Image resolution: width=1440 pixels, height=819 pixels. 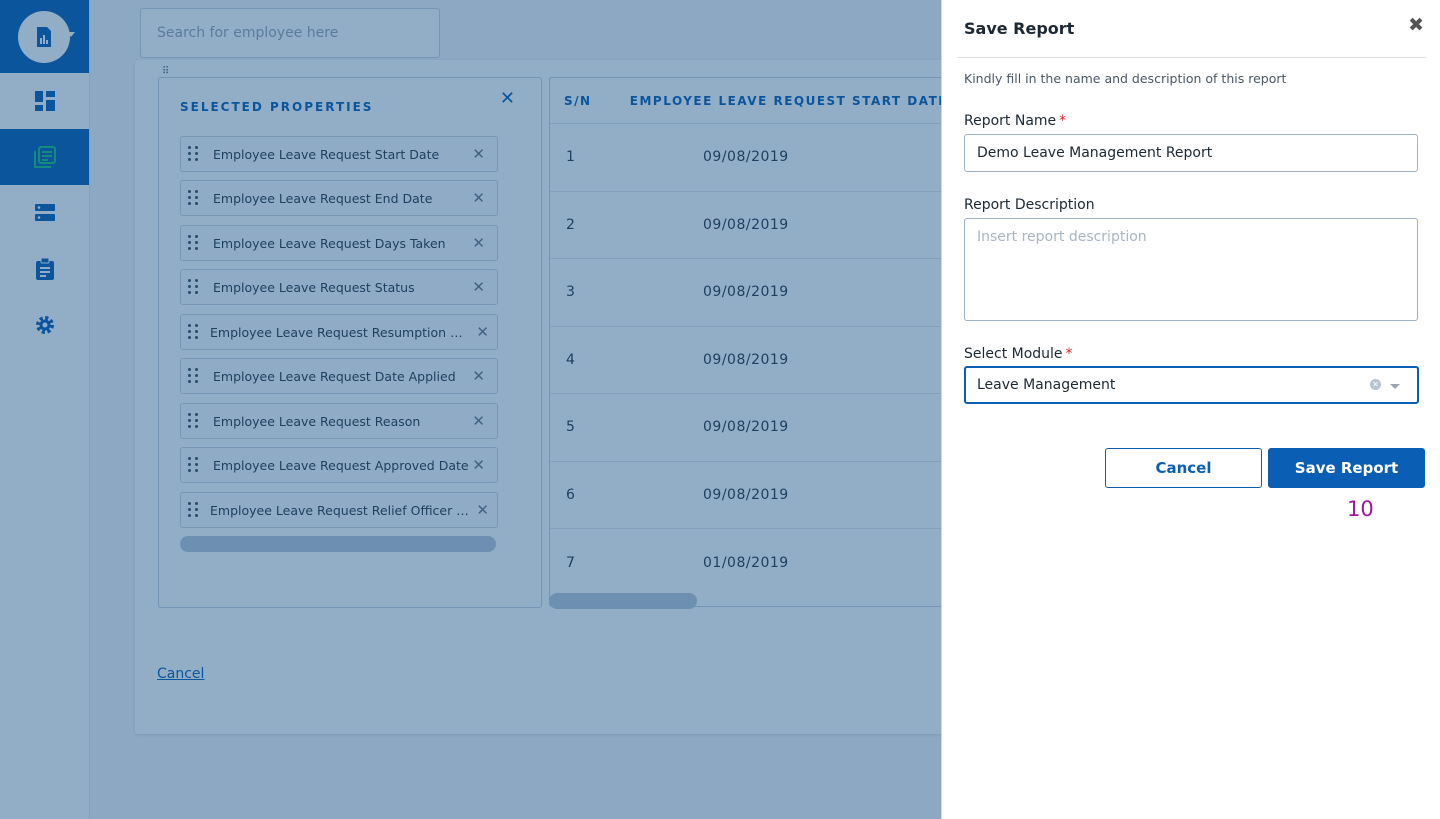 What do you see at coordinates (1416, 25) in the screenshot?
I see `close-icon: ✖` at bounding box center [1416, 25].